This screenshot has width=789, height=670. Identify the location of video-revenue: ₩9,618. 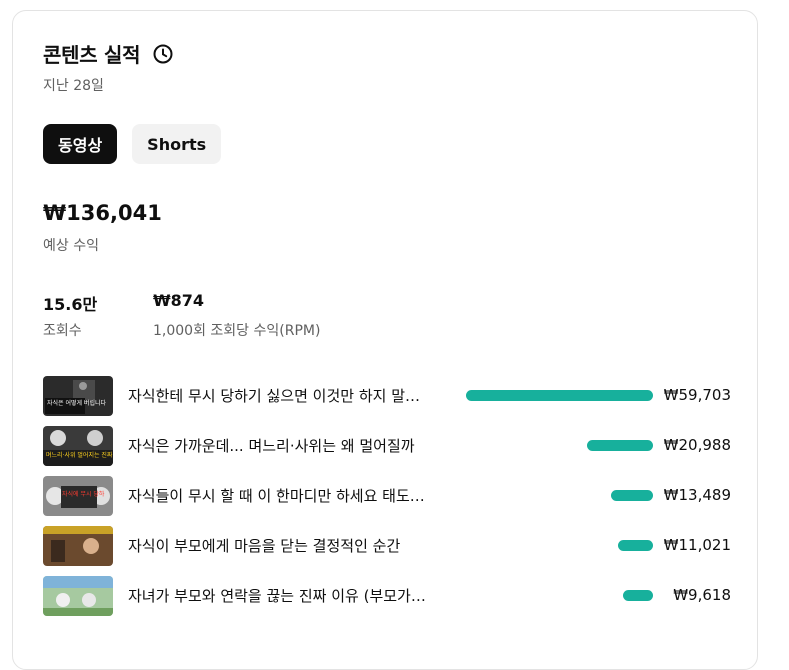
(702, 595).